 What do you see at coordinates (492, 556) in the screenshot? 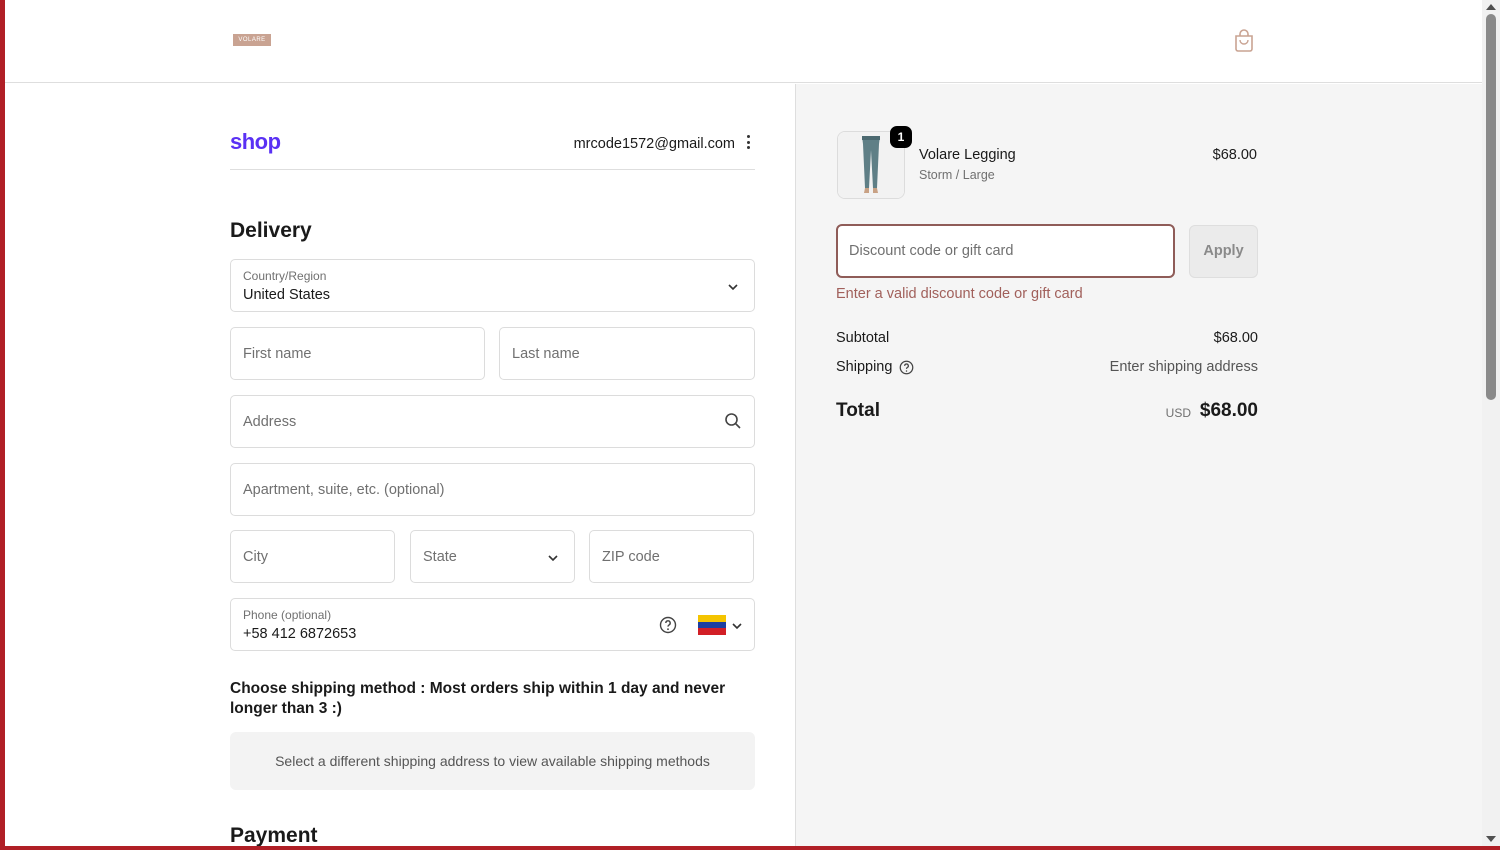
I see `state-select: State` at bounding box center [492, 556].